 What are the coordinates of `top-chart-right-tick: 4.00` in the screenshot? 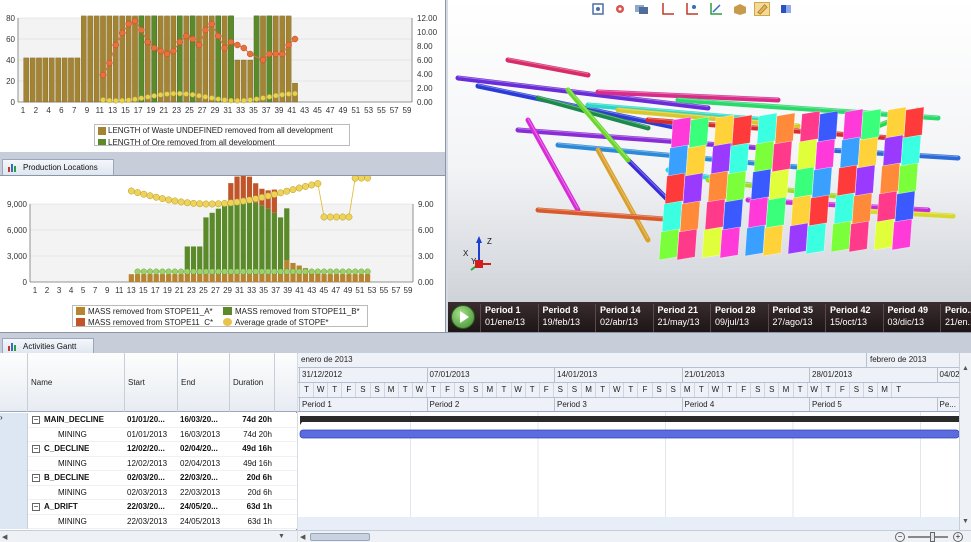 It's located at (425, 74).